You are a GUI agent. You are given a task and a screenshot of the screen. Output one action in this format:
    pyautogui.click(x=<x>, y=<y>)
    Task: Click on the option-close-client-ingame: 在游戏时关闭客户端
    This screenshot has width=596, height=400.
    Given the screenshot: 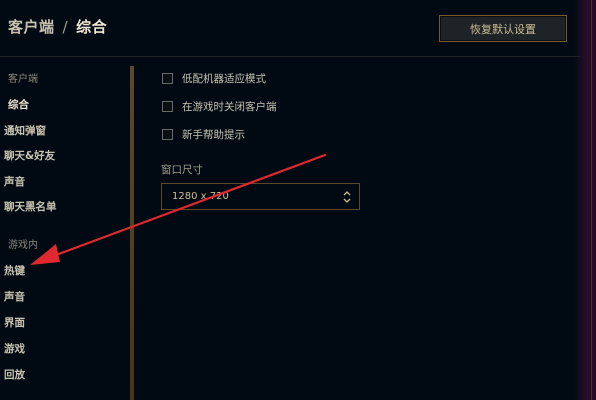 What is the action you would take?
    pyautogui.click(x=219, y=106)
    